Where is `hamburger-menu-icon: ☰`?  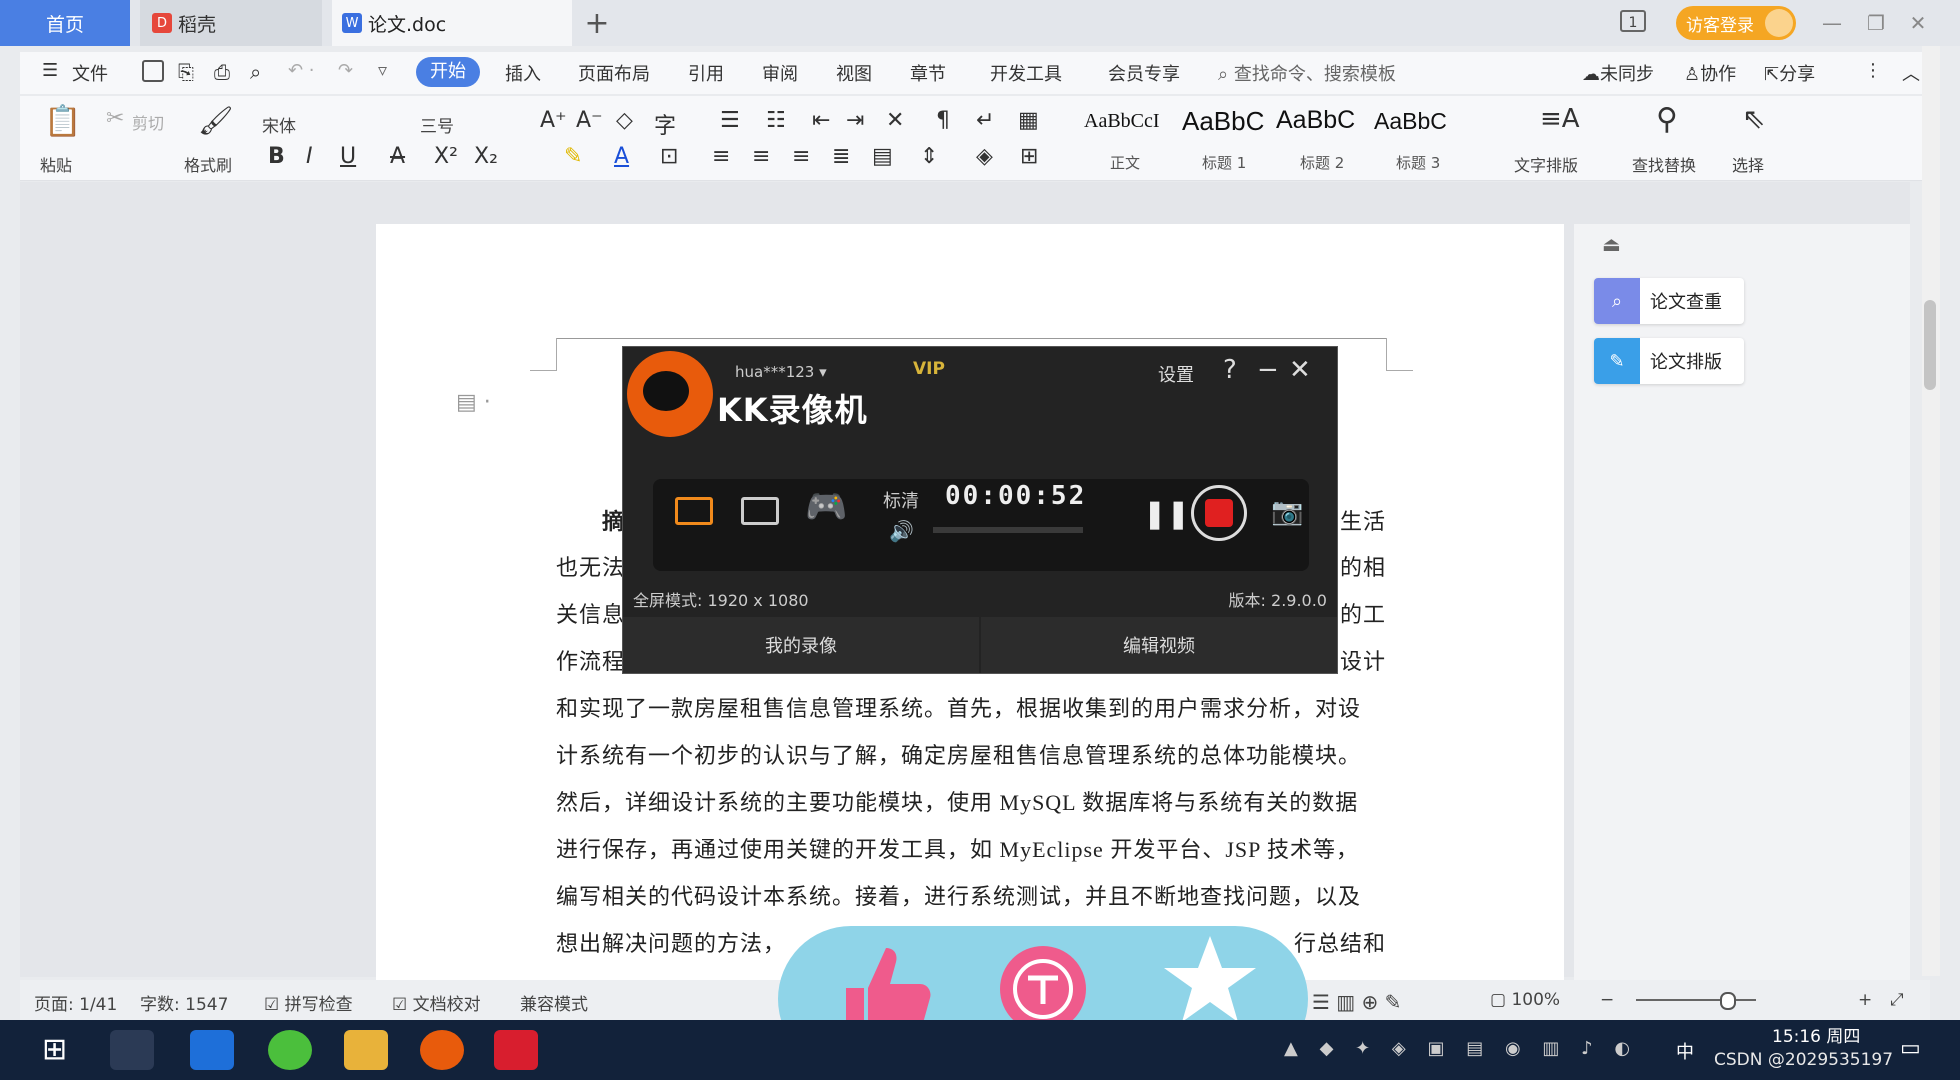 hamburger-menu-icon: ☰ is located at coordinates (50, 70).